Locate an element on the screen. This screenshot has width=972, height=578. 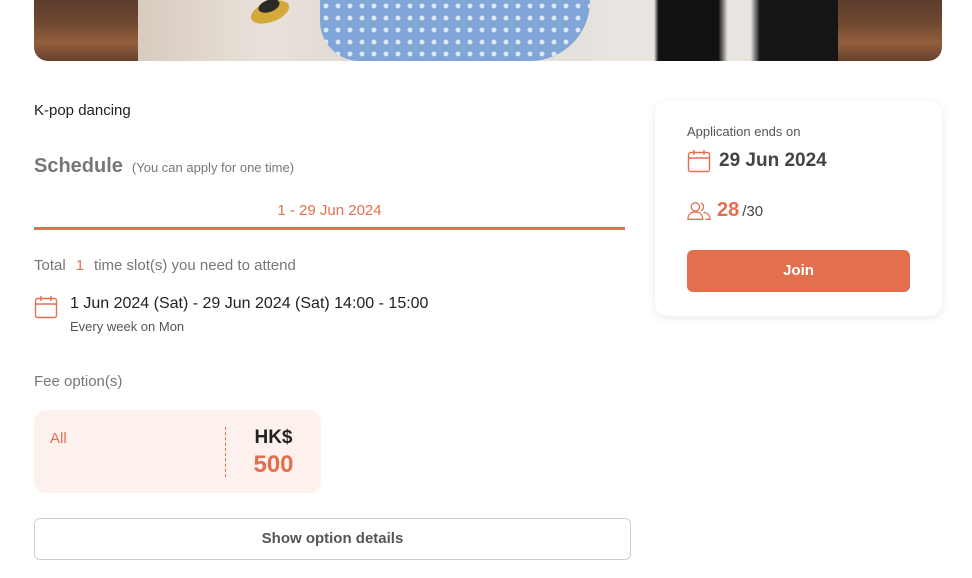
carousel-next-image is located at coordinates (890, 30).